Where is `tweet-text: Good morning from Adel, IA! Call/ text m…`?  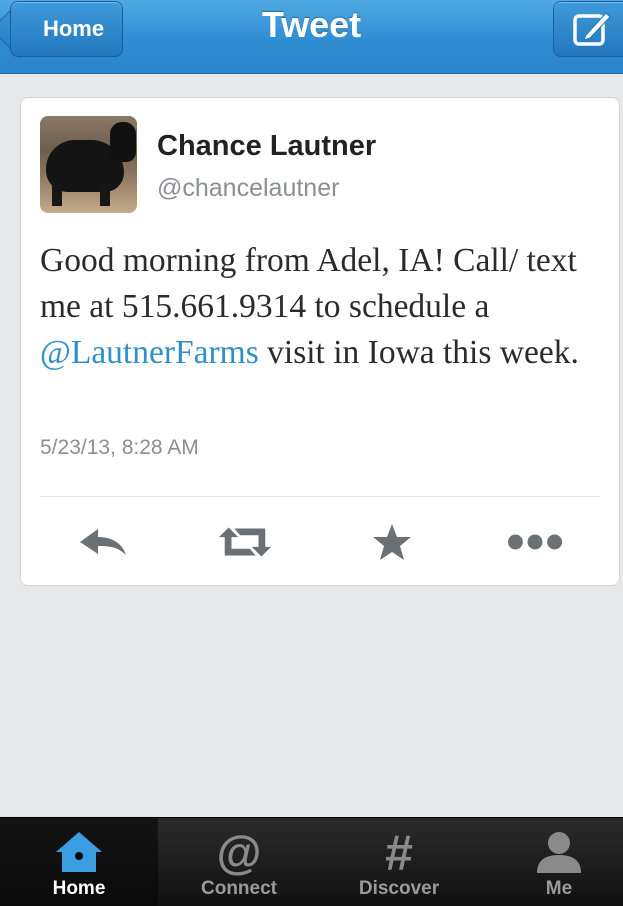
tweet-text: Good morning from Adel, IA! Call/ text m… is located at coordinates (326, 307).